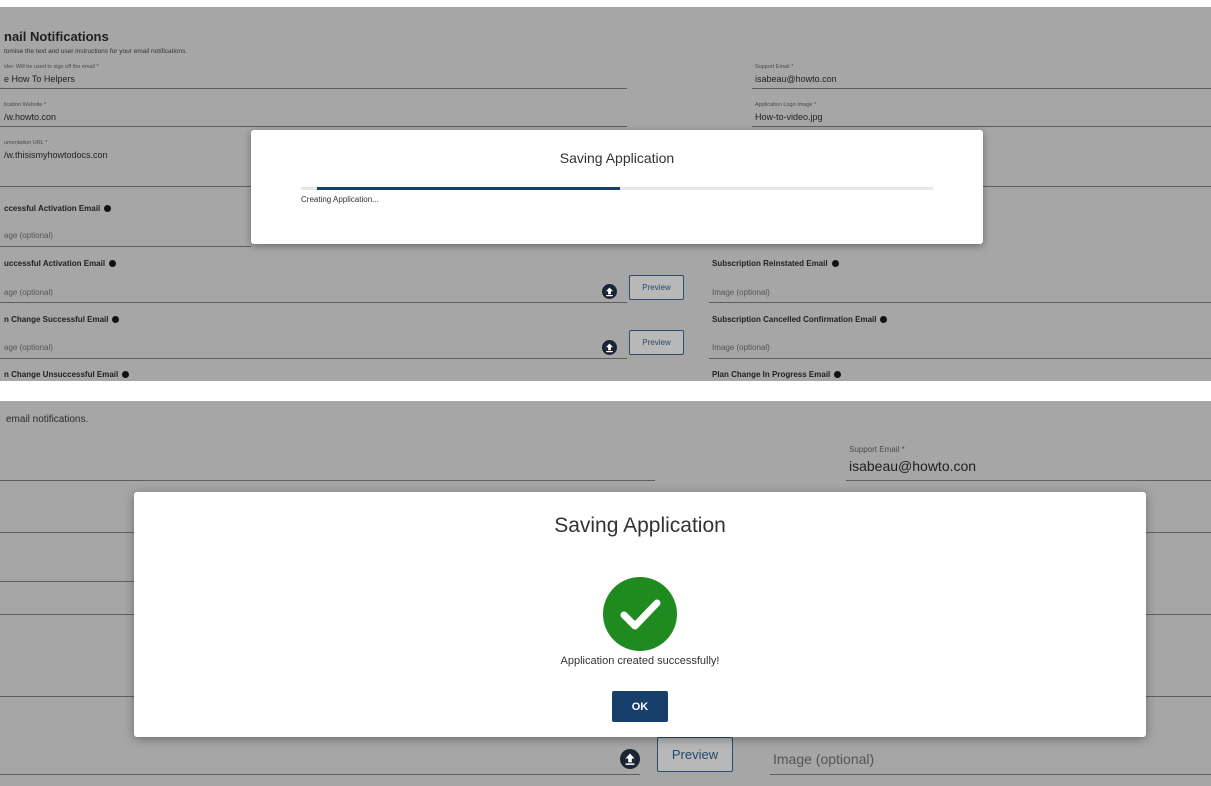  Describe the element at coordinates (25, 105) in the screenshot. I see `website-label: lication Website *` at that location.